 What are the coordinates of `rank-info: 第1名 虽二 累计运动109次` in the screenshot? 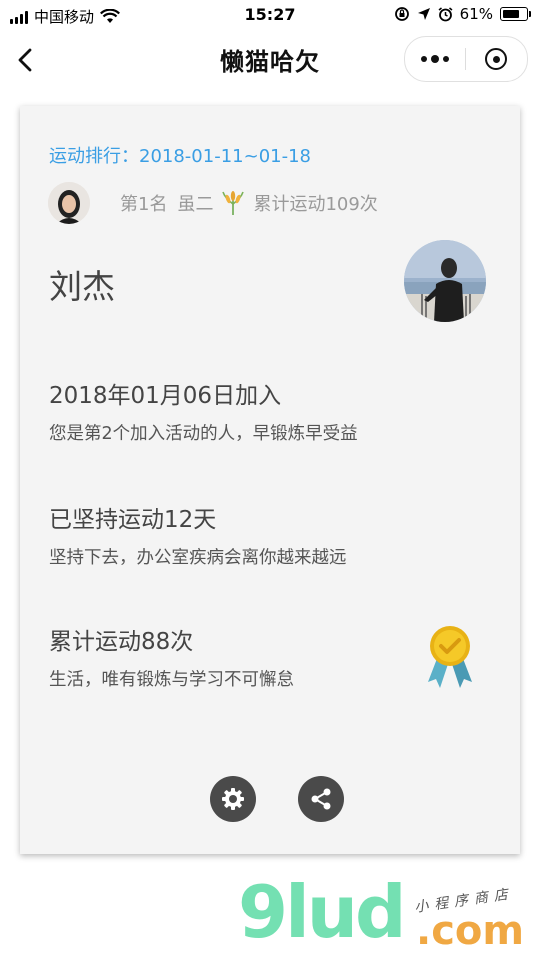 It's located at (249, 203).